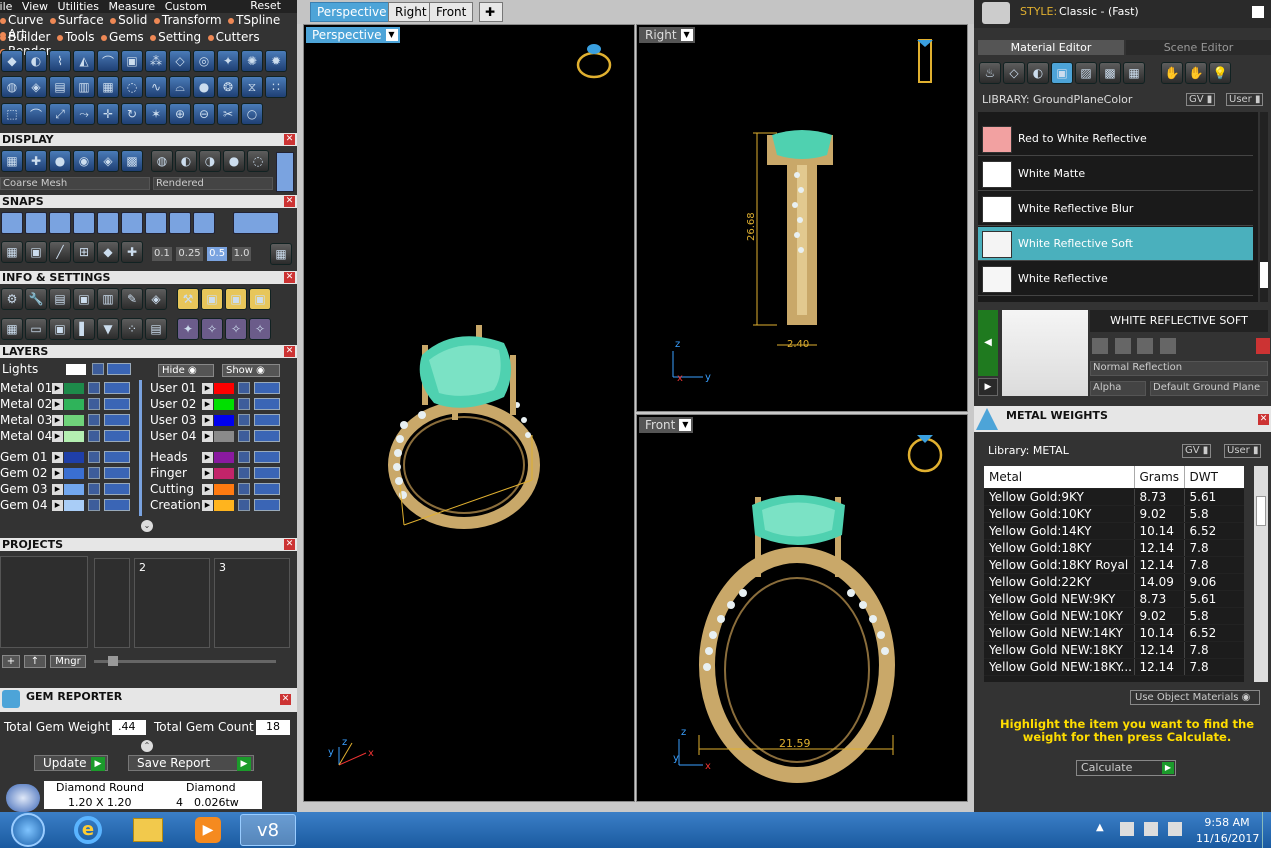 The image size is (1271, 848). What do you see at coordinates (228, 87) in the screenshot?
I see `cluster-tool-icon: ❂` at bounding box center [228, 87].